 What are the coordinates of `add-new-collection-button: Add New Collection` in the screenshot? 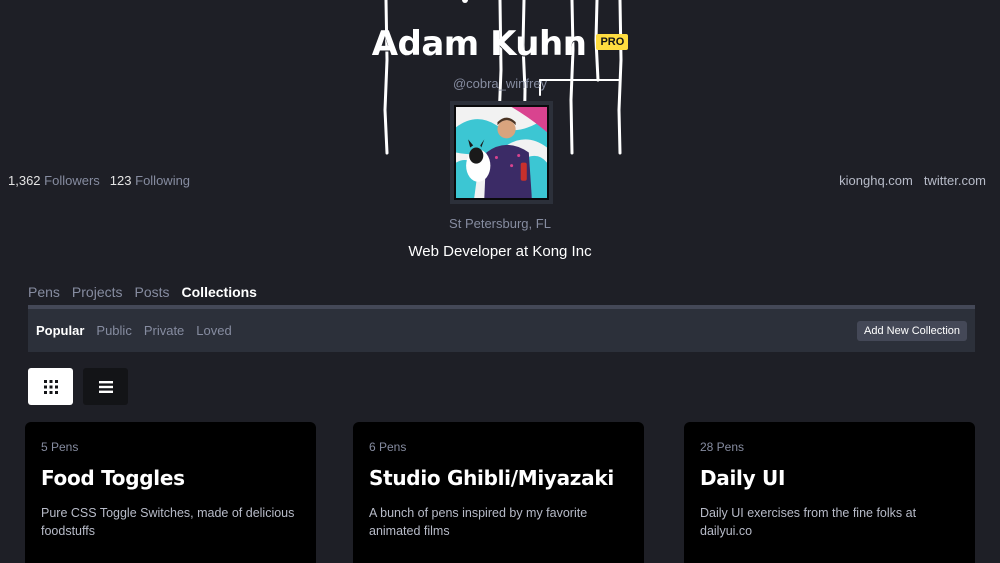 It's located at (912, 330).